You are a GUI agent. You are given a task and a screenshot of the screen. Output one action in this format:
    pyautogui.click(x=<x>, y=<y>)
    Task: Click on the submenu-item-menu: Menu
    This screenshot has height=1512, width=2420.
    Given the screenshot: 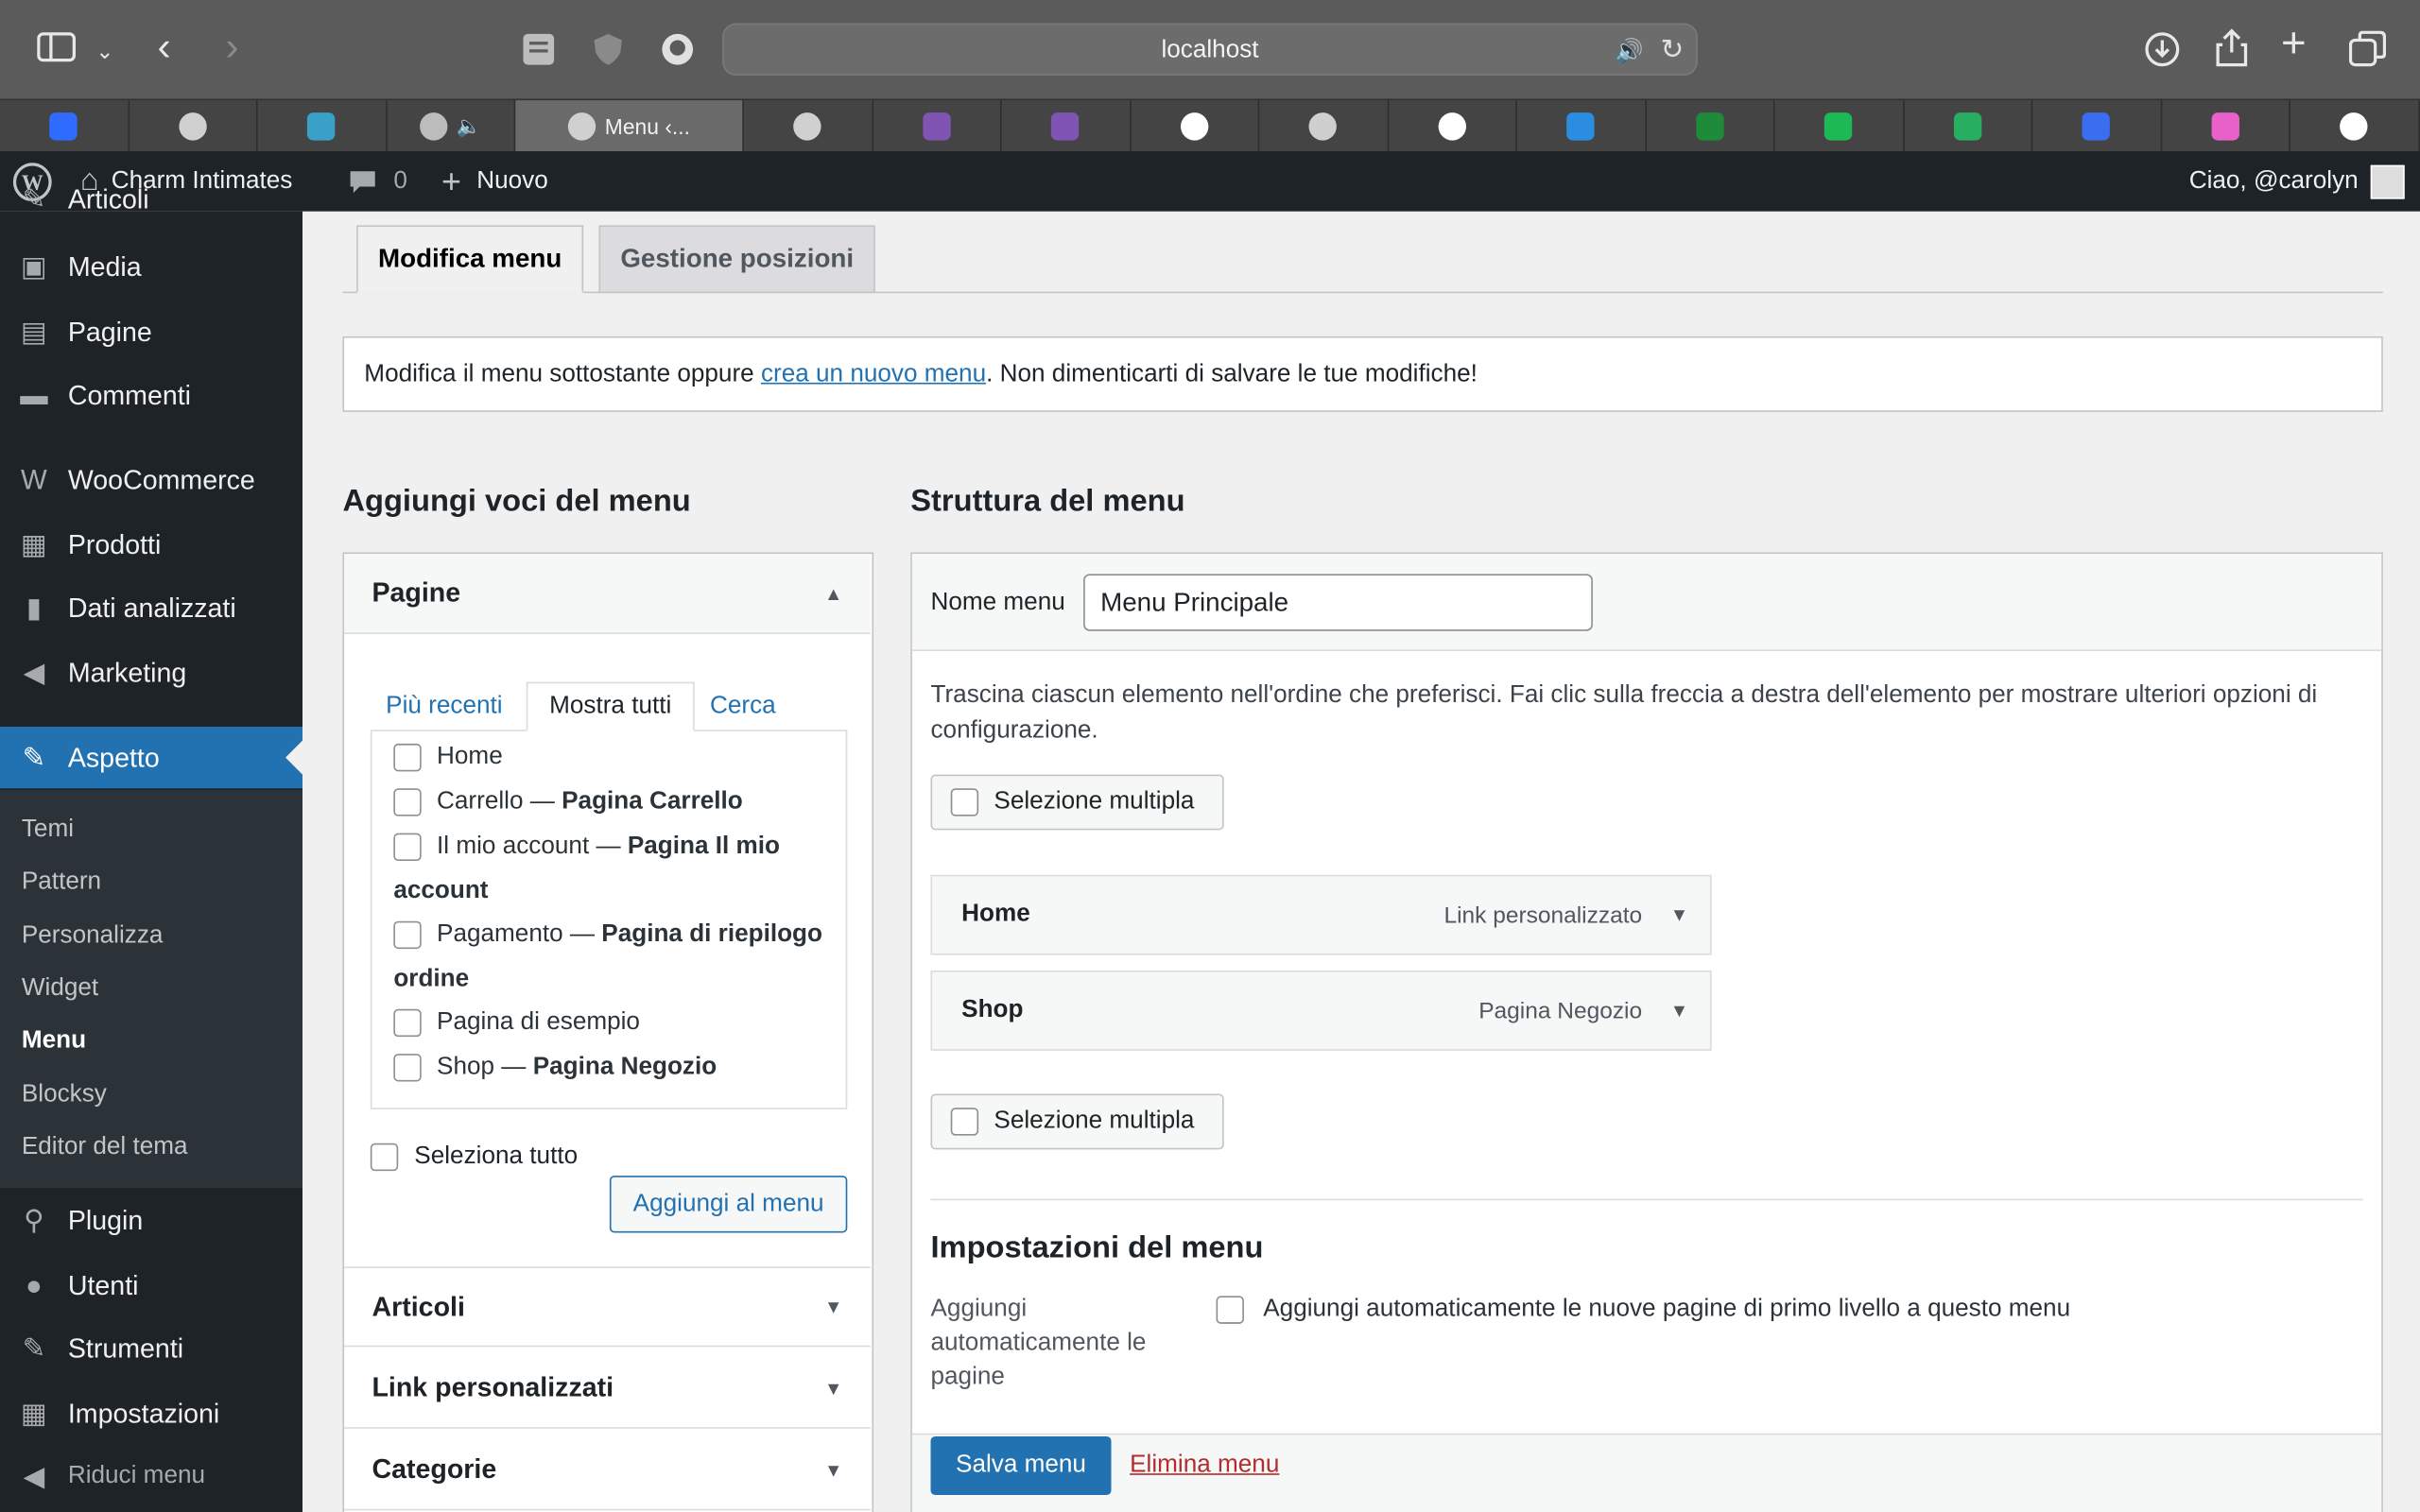 What is the action you would take?
    pyautogui.click(x=54, y=1042)
    